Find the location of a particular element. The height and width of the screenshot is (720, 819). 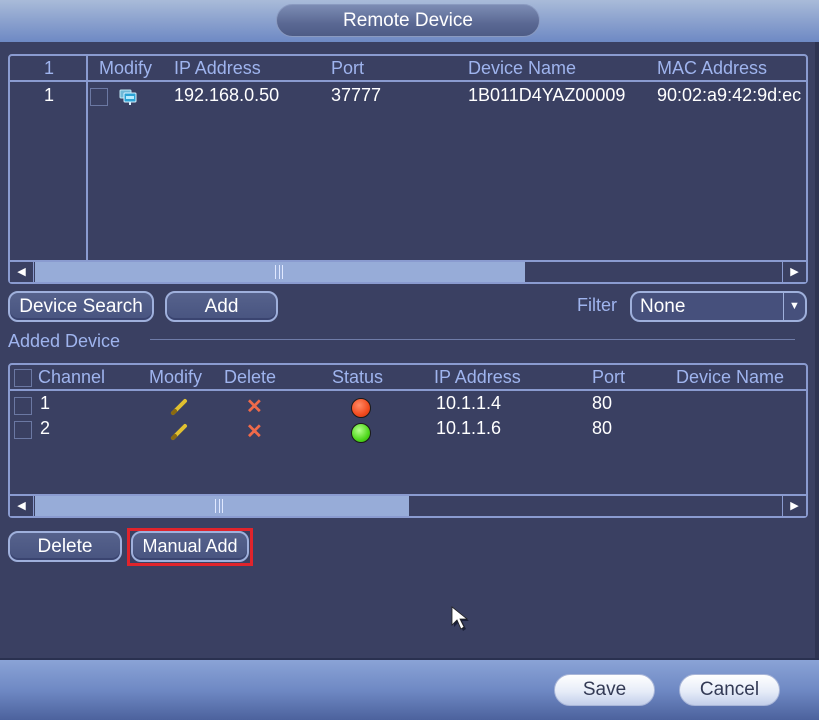

window-title: Remote Device is located at coordinates (408, 20).